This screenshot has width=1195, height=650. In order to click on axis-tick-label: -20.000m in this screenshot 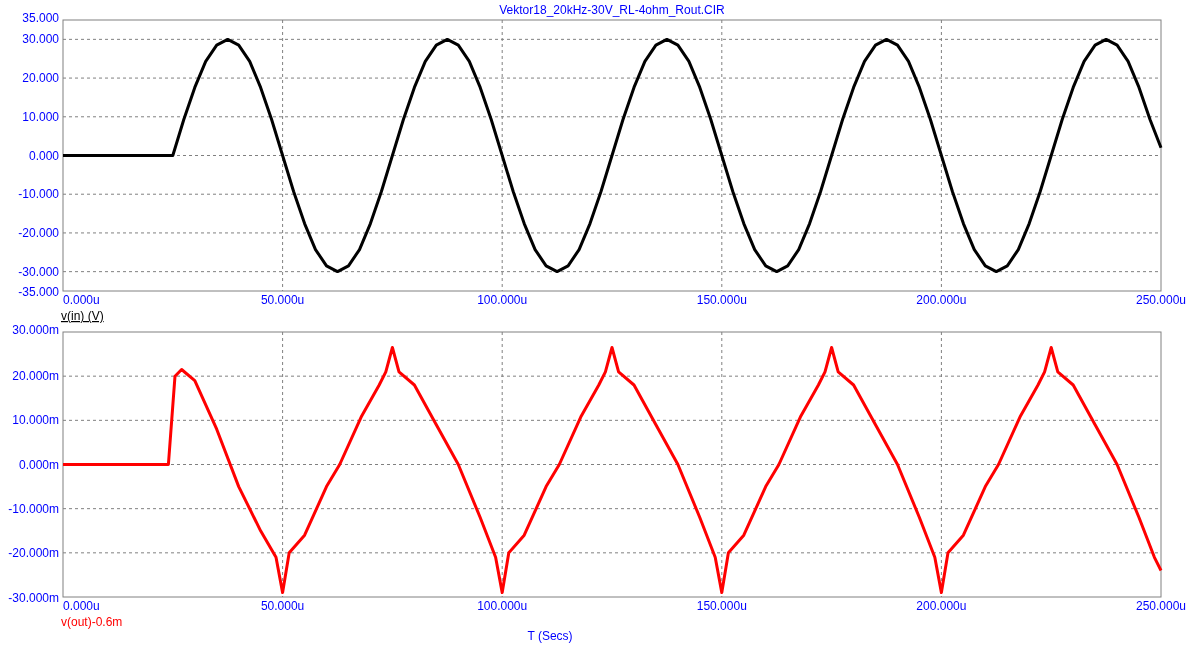, I will do `click(33, 552)`.